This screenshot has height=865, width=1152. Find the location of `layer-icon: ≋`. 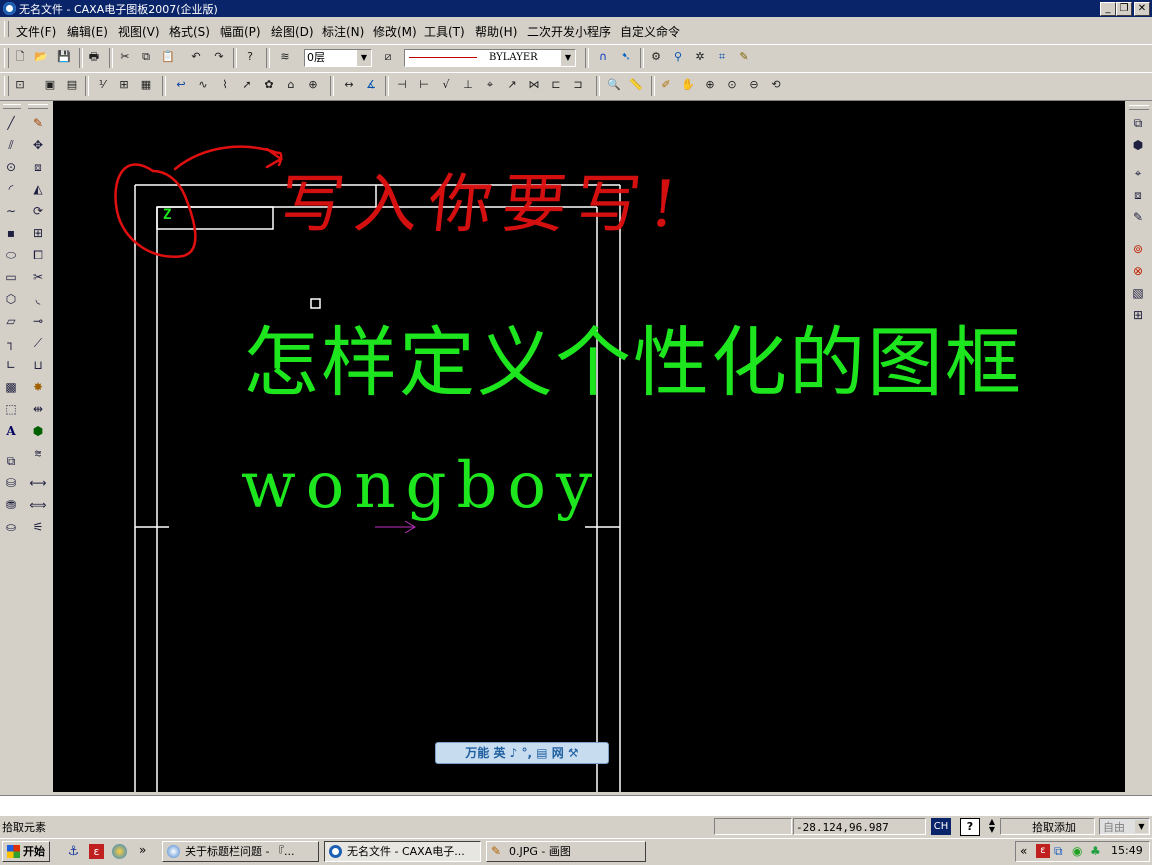

layer-icon: ≋ is located at coordinates (285, 57).